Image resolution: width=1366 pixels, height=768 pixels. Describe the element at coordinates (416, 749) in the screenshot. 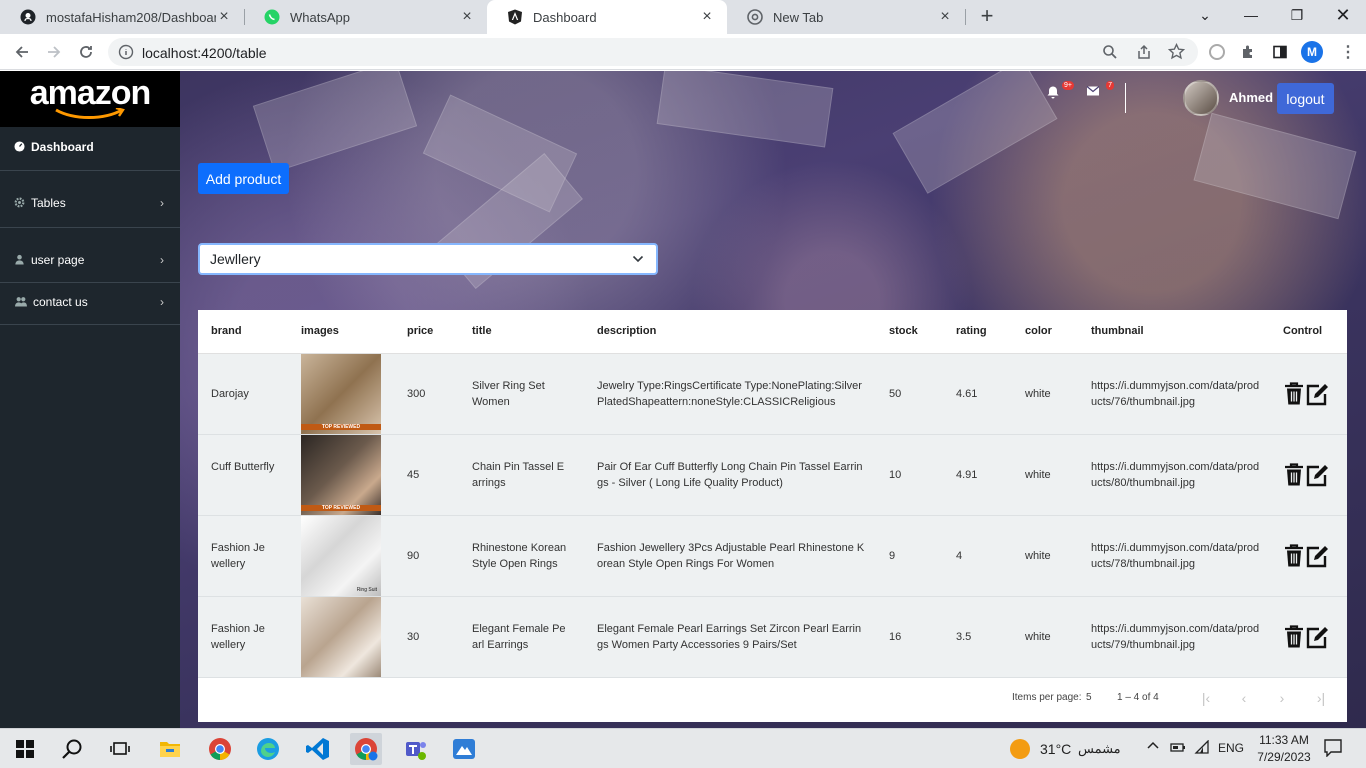

I see `teams-icon` at that location.